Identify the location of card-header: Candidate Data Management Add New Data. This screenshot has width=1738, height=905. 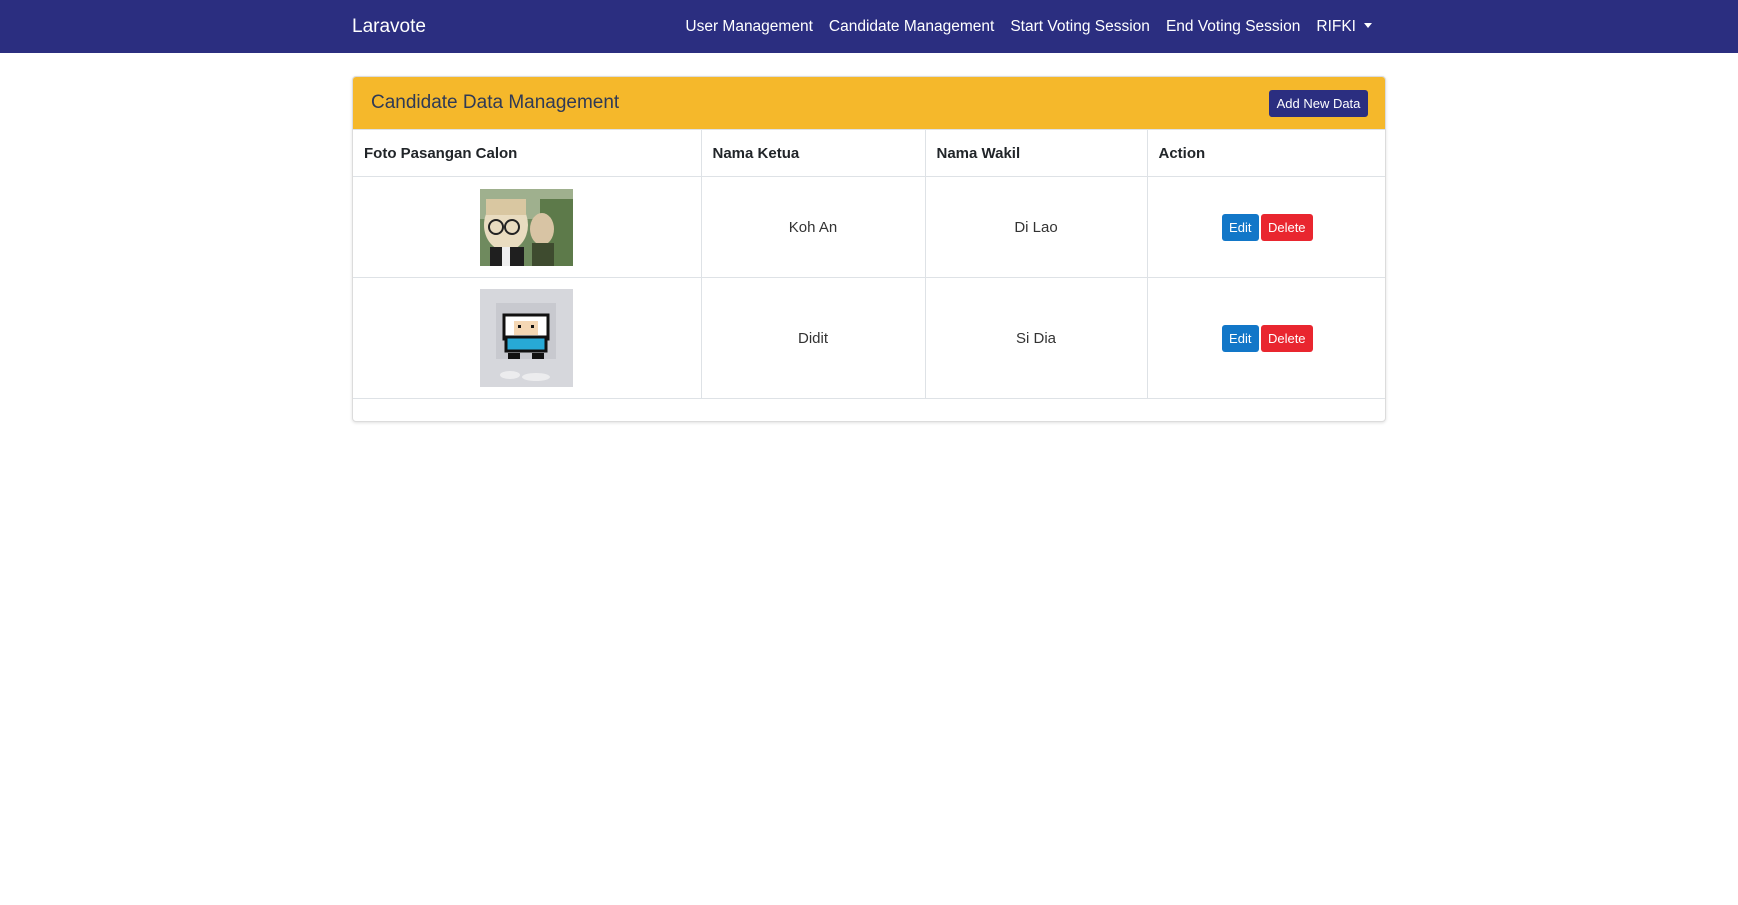
(869, 103).